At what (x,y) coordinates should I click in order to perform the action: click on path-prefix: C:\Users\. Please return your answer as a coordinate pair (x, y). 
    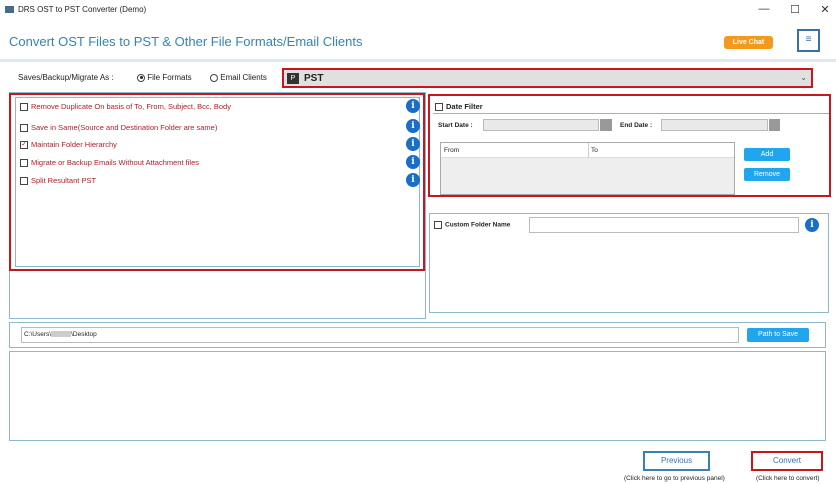
    Looking at the image, I should click on (38, 334).